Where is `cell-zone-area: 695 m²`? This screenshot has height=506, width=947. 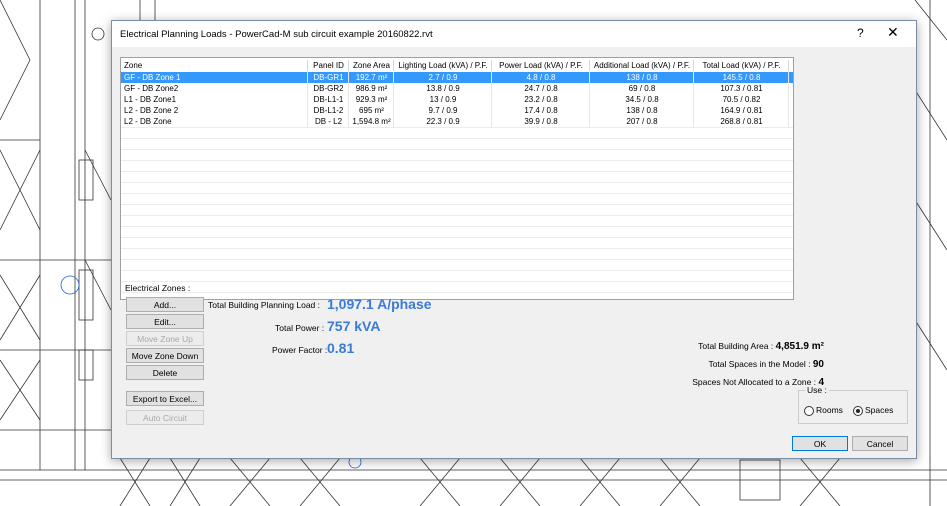 cell-zone-area: 695 m² is located at coordinates (372, 110).